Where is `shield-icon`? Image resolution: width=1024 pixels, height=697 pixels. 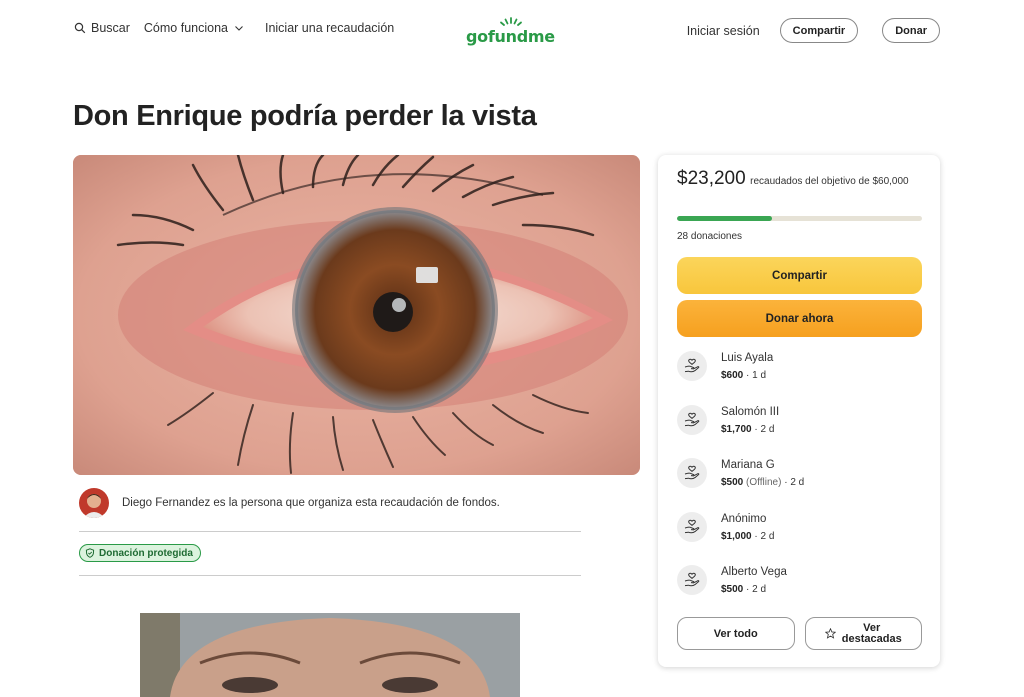
shield-icon is located at coordinates (90, 553).